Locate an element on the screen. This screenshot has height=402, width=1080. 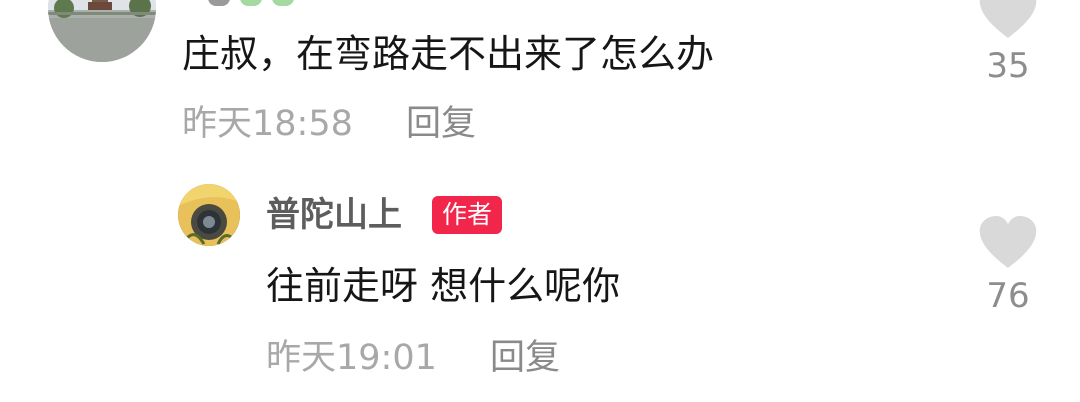
author-badge: 作者 is located at coordinates (467, 215).